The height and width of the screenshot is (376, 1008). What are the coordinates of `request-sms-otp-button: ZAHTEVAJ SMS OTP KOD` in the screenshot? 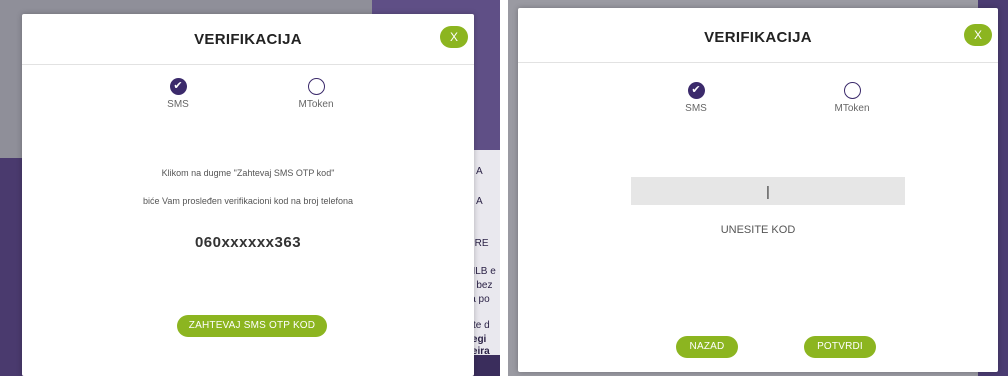 It's located at (252, 326).